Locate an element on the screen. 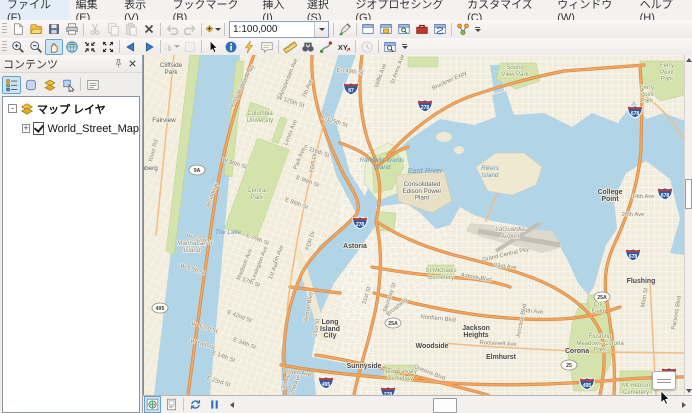 The width and height of the screenshot is (692, 413). list-by-drawing-order-button is located at coordinates (11, 84).